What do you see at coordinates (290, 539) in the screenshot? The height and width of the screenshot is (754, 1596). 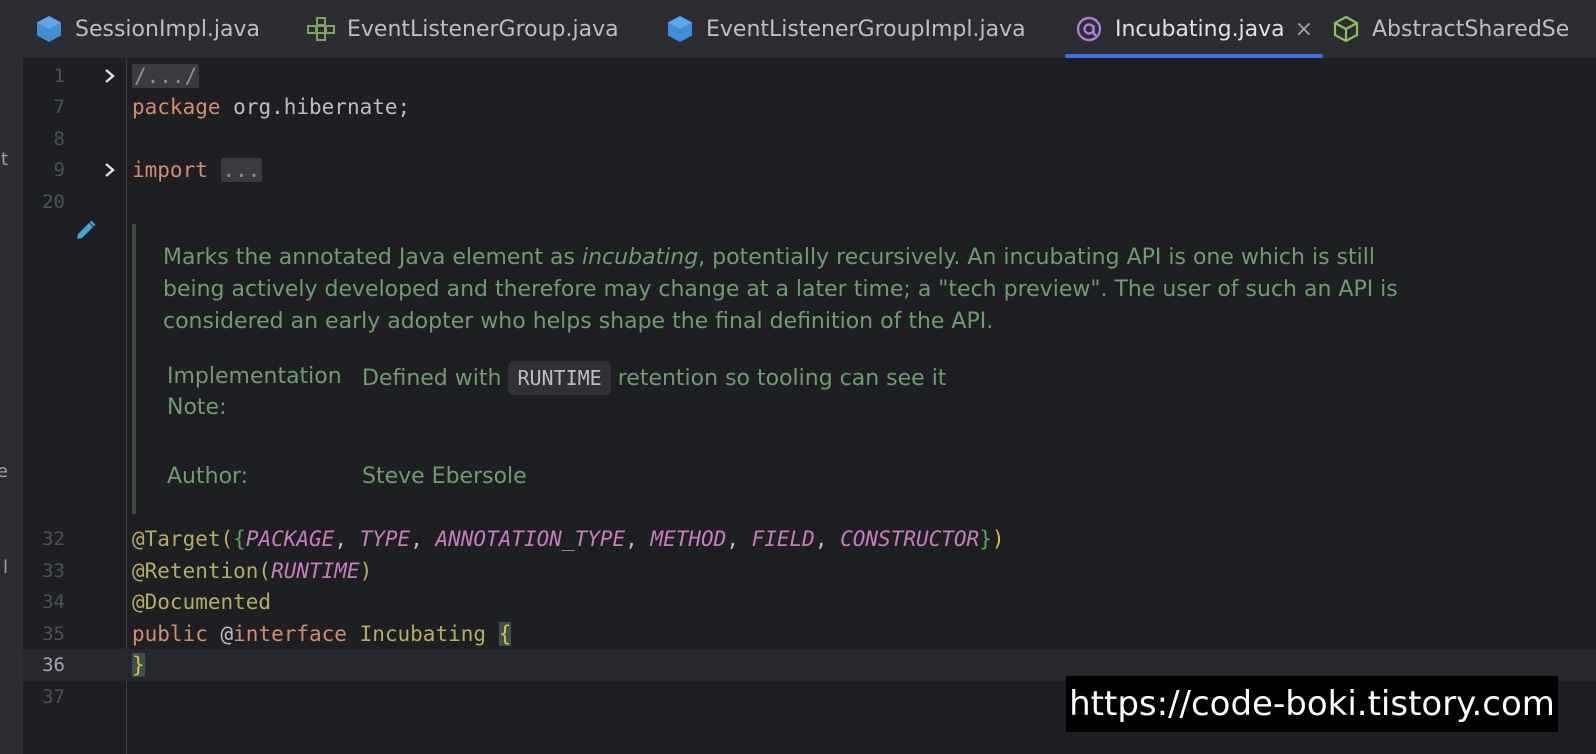 I see `constant: PACKAGE` at bounding box center [290, 539].